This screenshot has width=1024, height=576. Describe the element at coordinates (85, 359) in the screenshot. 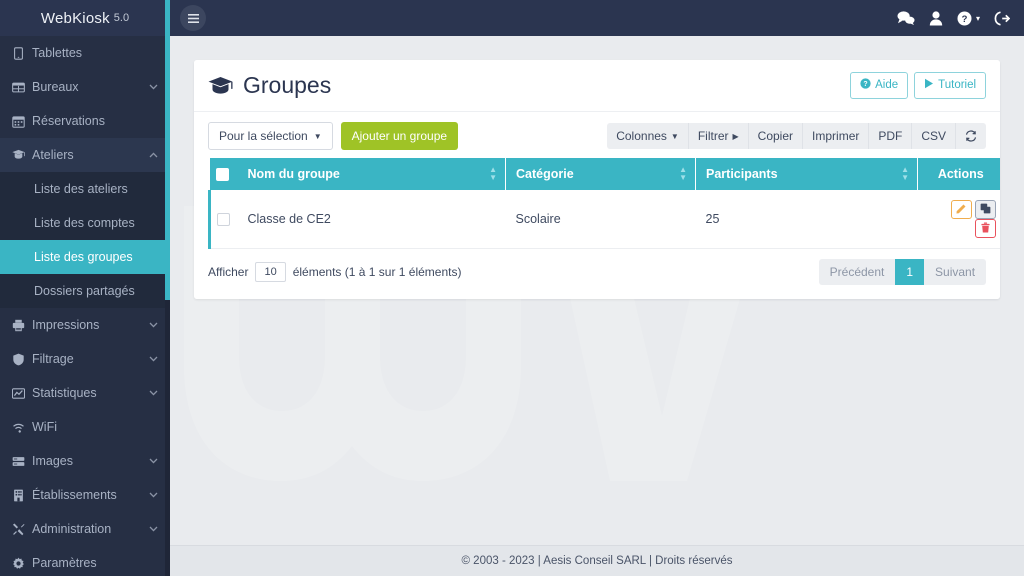

I see `sidebar-item-filtrage: Filtrage` at that location.